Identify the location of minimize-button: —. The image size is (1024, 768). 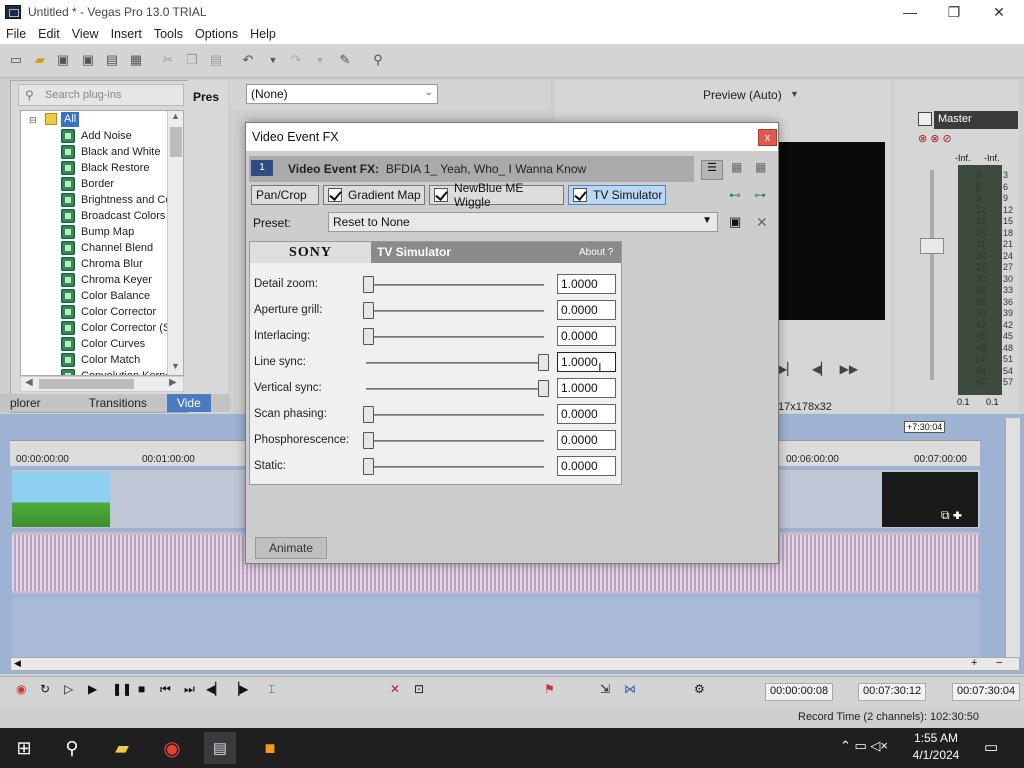
(910, 12).